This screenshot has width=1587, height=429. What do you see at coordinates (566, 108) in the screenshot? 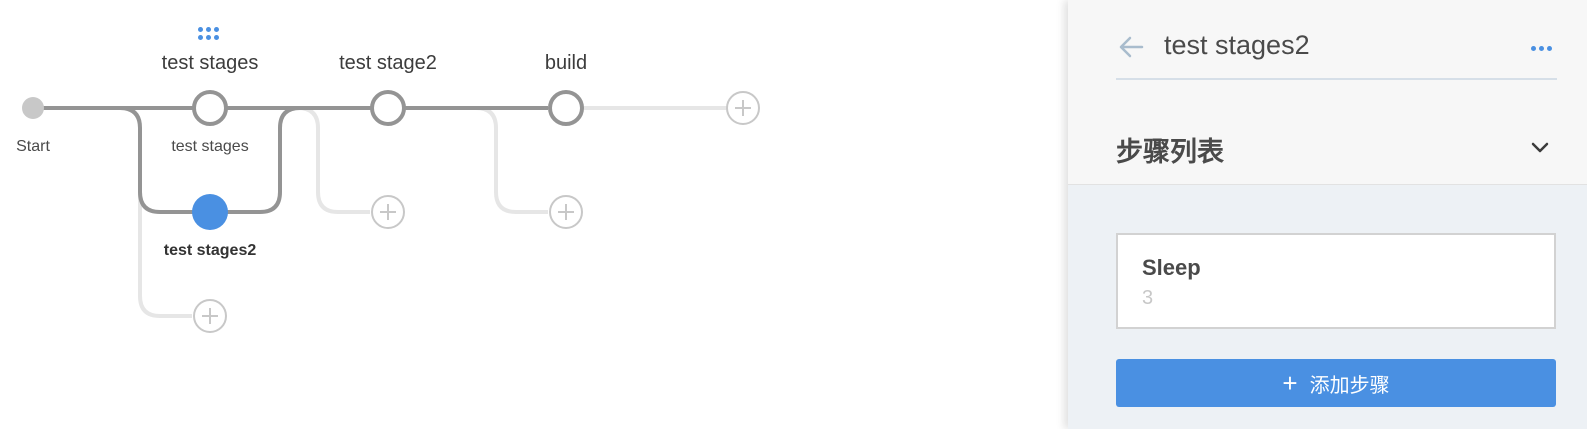
I see `stage-node-build` at bounding box center [566, 108].